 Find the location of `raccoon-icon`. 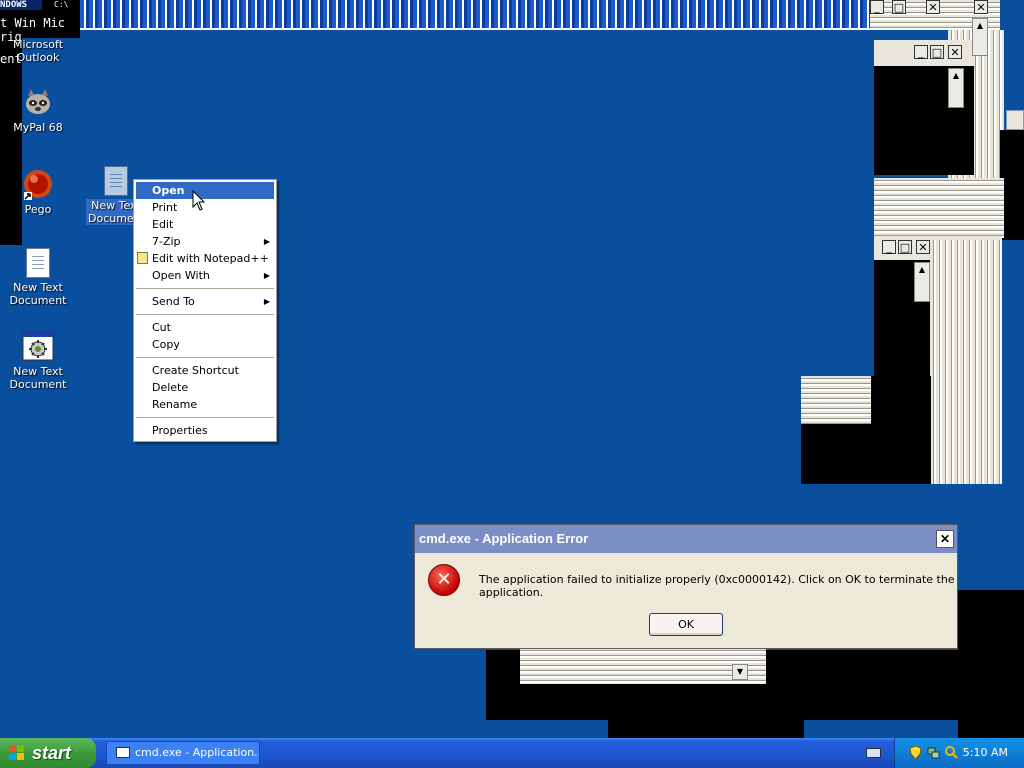

raccoon-icon is located at coordinates (38, 102).